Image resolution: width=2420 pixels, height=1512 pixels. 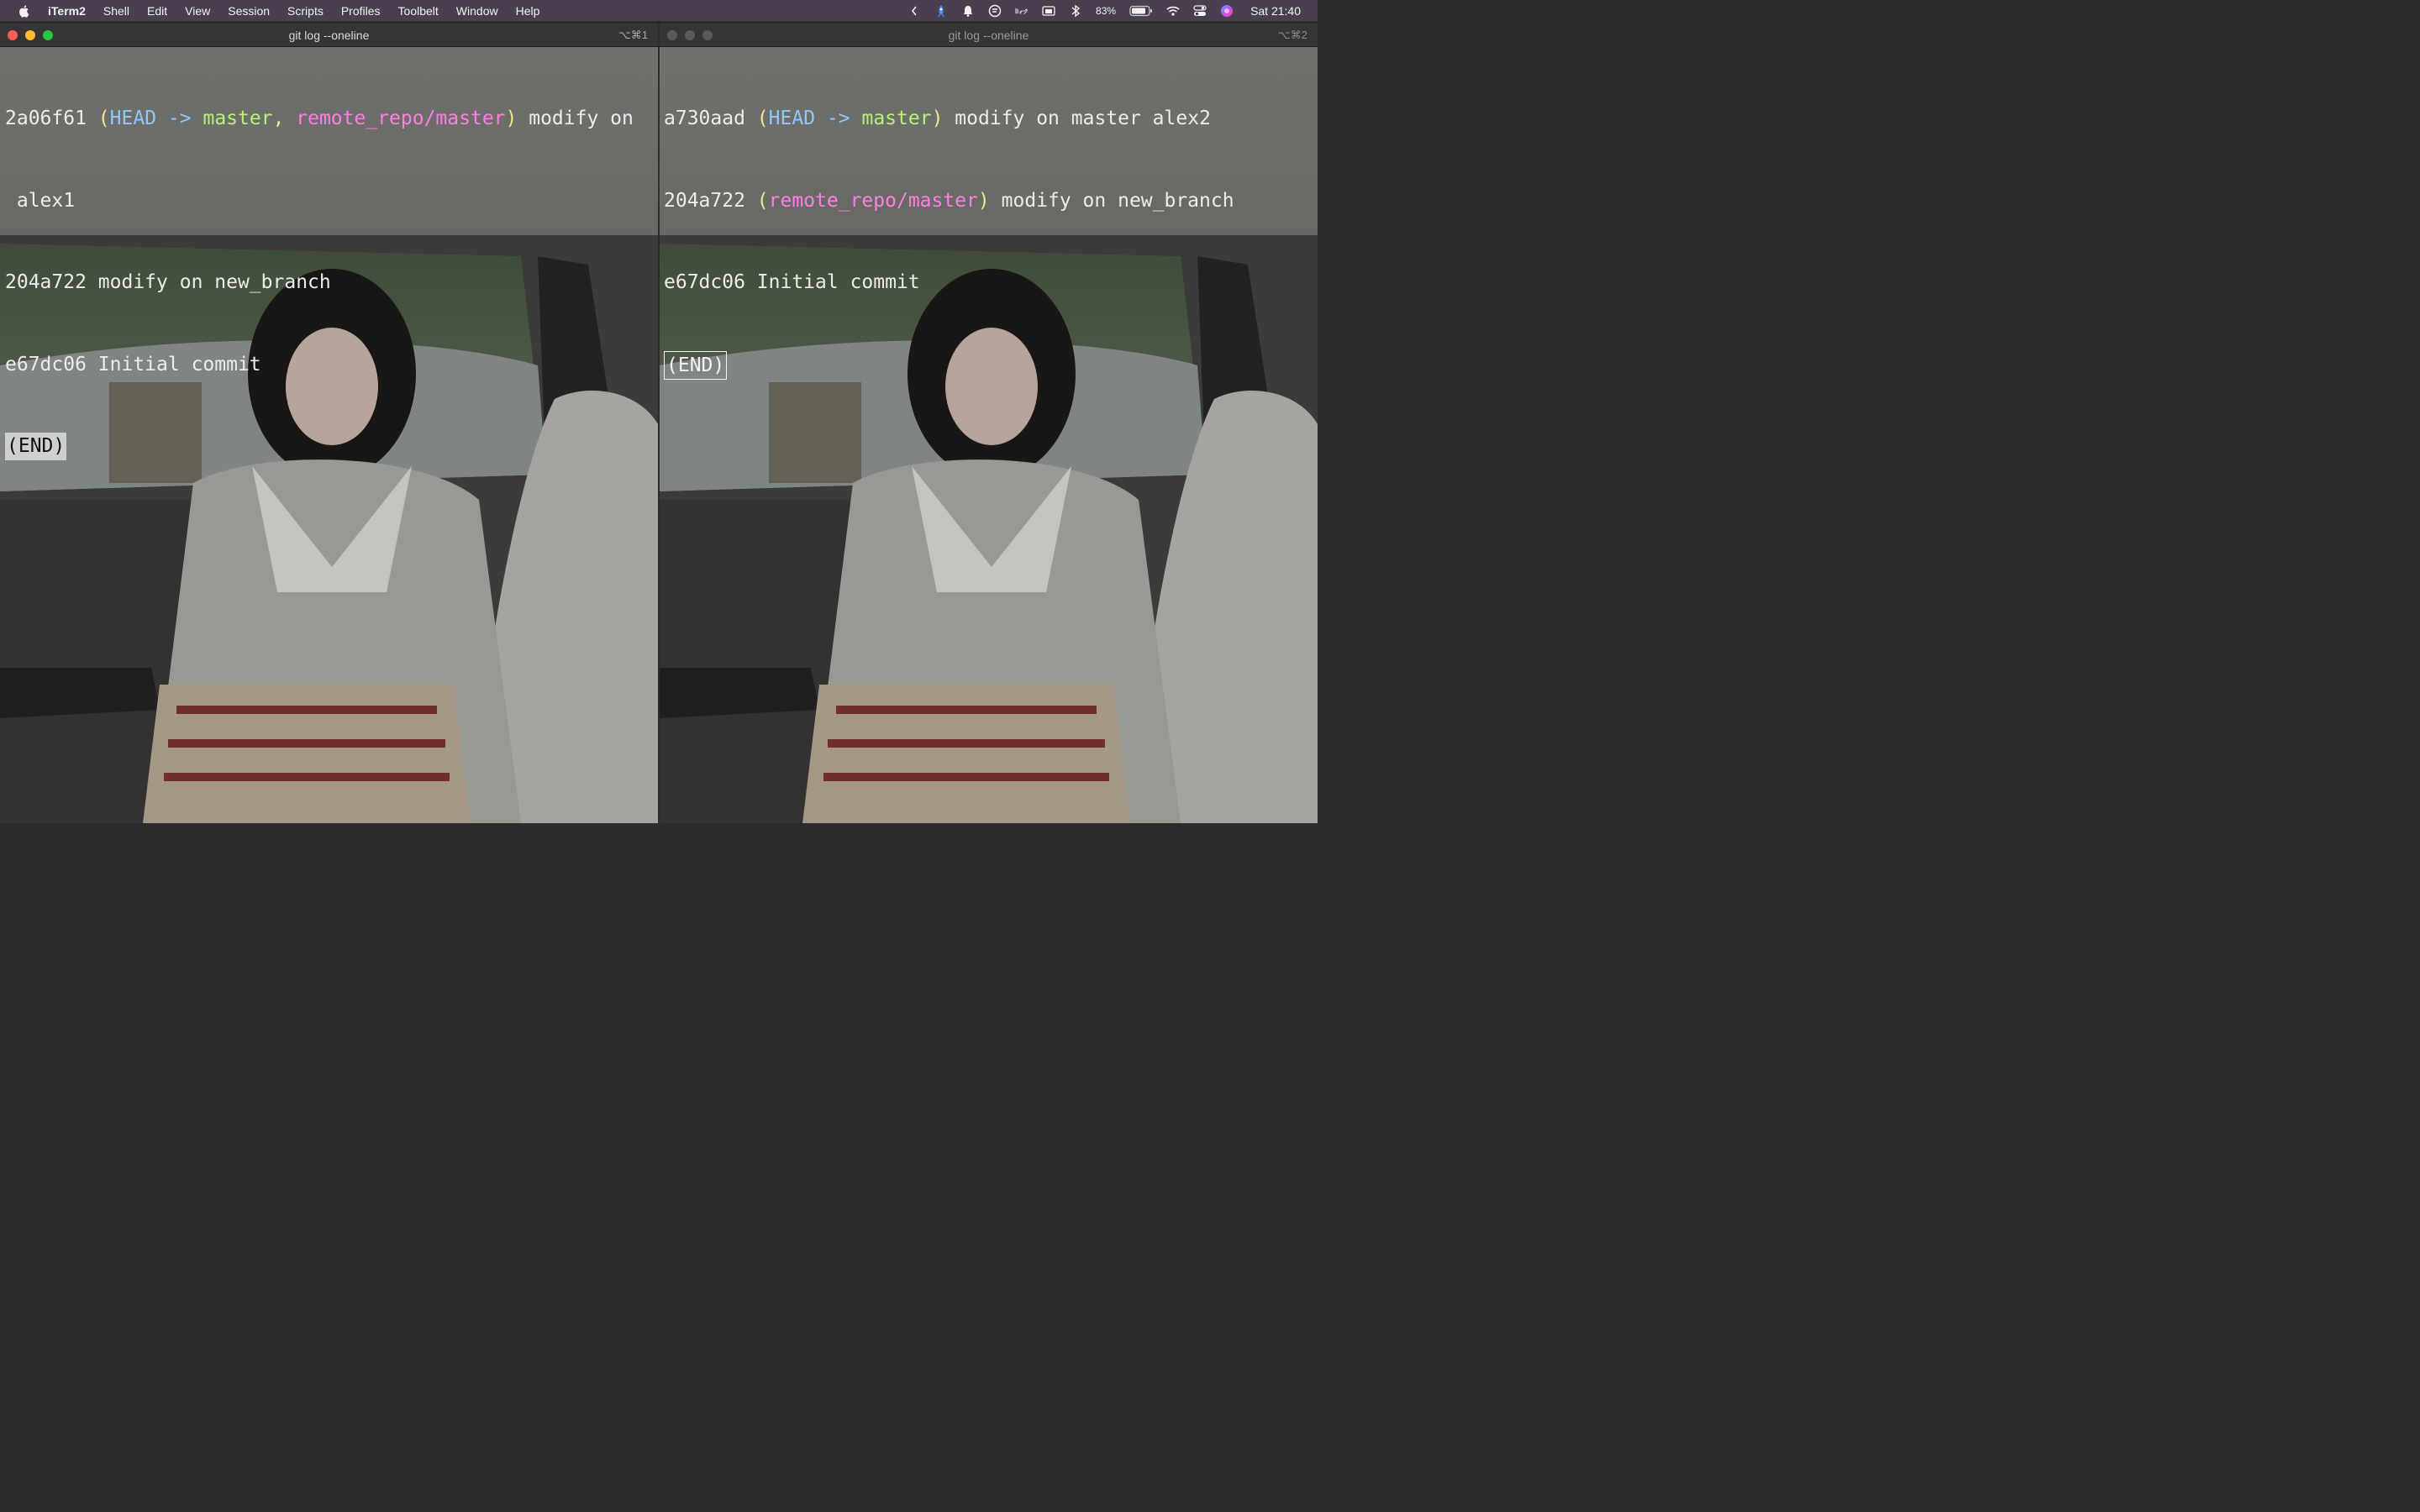 What do you see at coordinates (914, 11) in the screenshot?
I see `chevron-left-icon` at bounding box center [914, 11].